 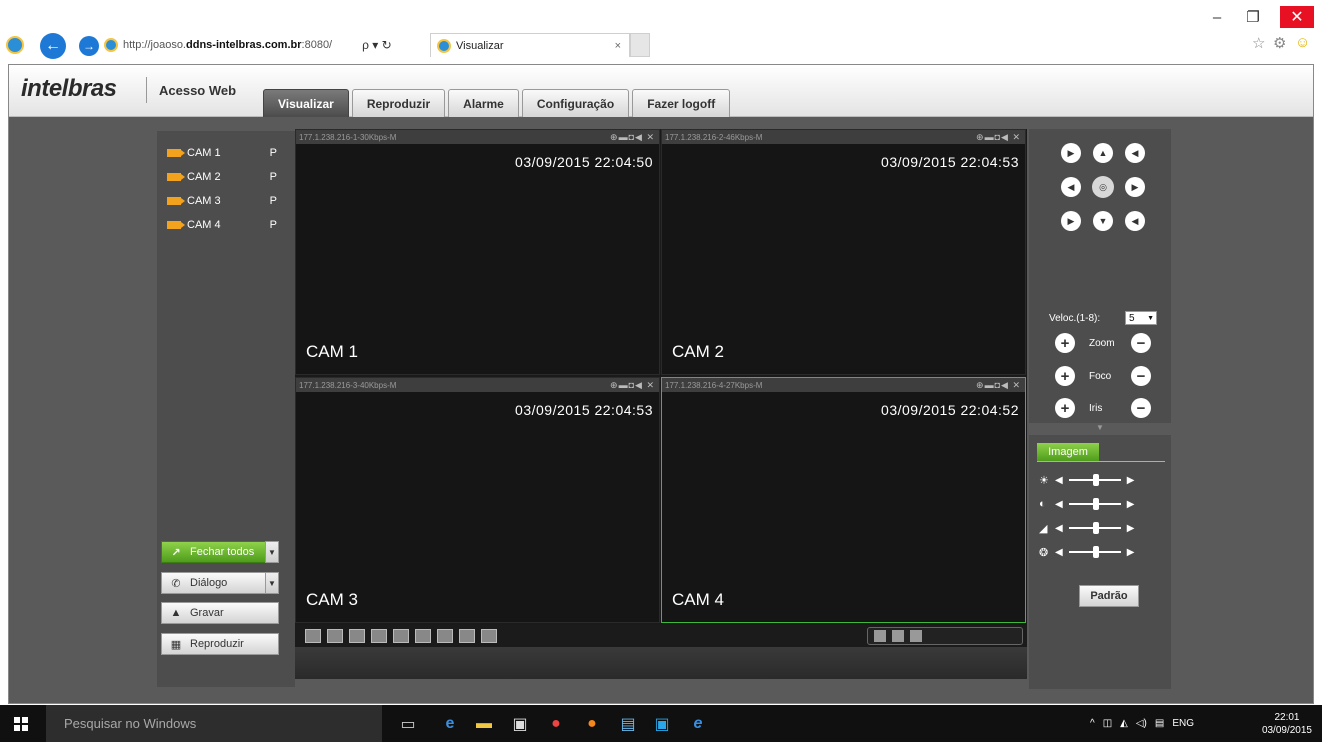 I want to click on brightness-increase: ▶, so click(x=1131, y=480).